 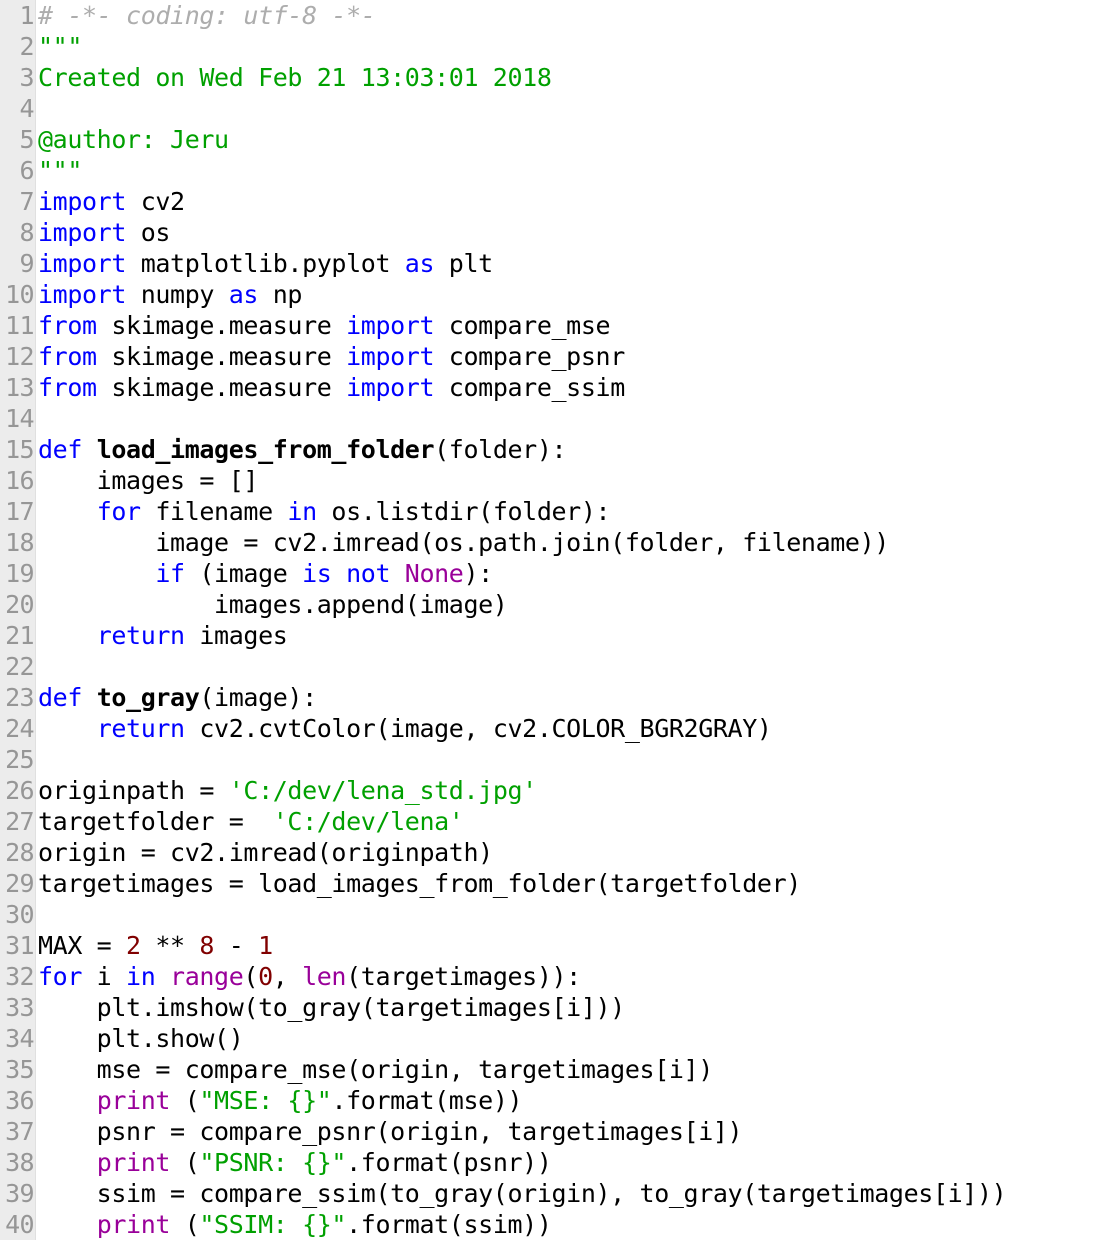 What do you see at coordinates (463, 511) in the screenshot?
I see `token-plain: os.listdir(folder):` at bounding box center [463, 511].